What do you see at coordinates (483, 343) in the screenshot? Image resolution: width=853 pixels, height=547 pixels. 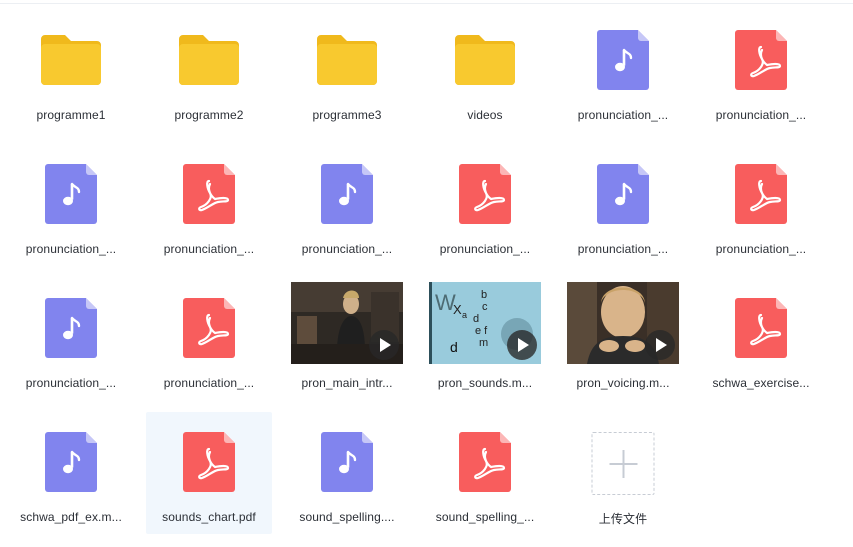 I see `svg-text: m` at bounding box center [483, 343].